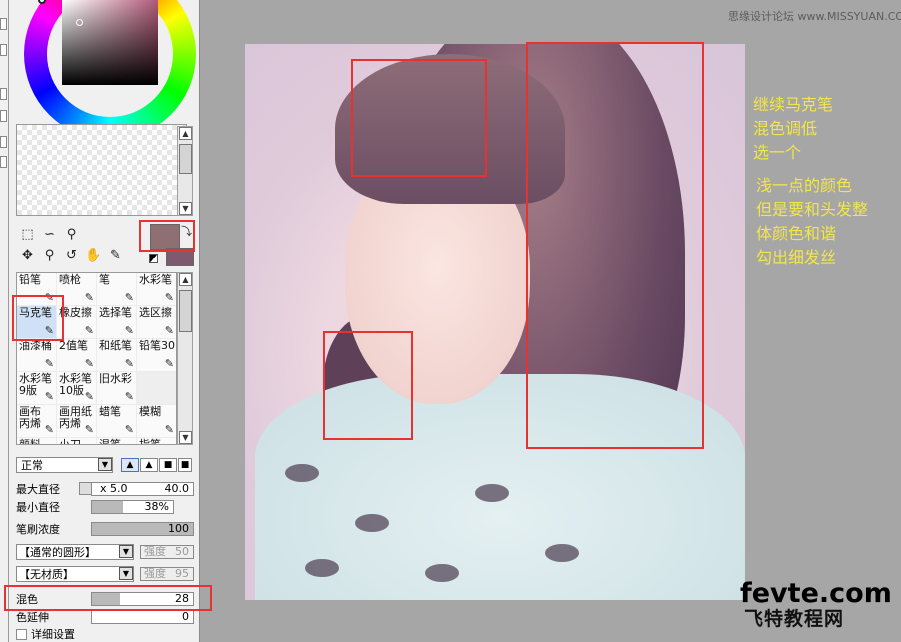 The image size is (901, 642). I want to click on max-size-label: 最大直径, so click(38, 489).